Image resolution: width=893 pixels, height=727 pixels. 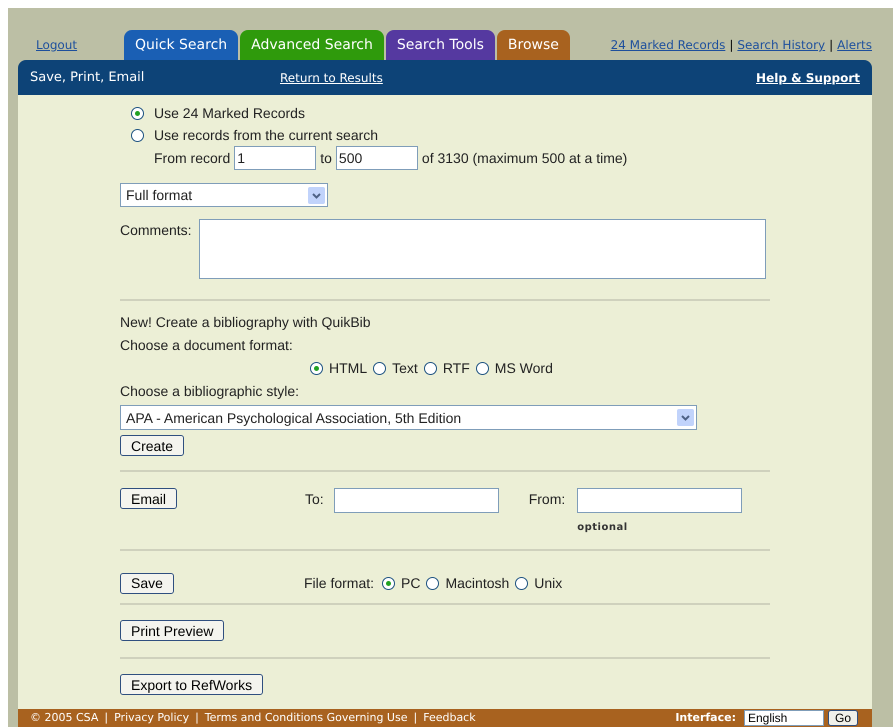 I want to click on print-preview-button: Print Preview, so click(x=172, y=630).